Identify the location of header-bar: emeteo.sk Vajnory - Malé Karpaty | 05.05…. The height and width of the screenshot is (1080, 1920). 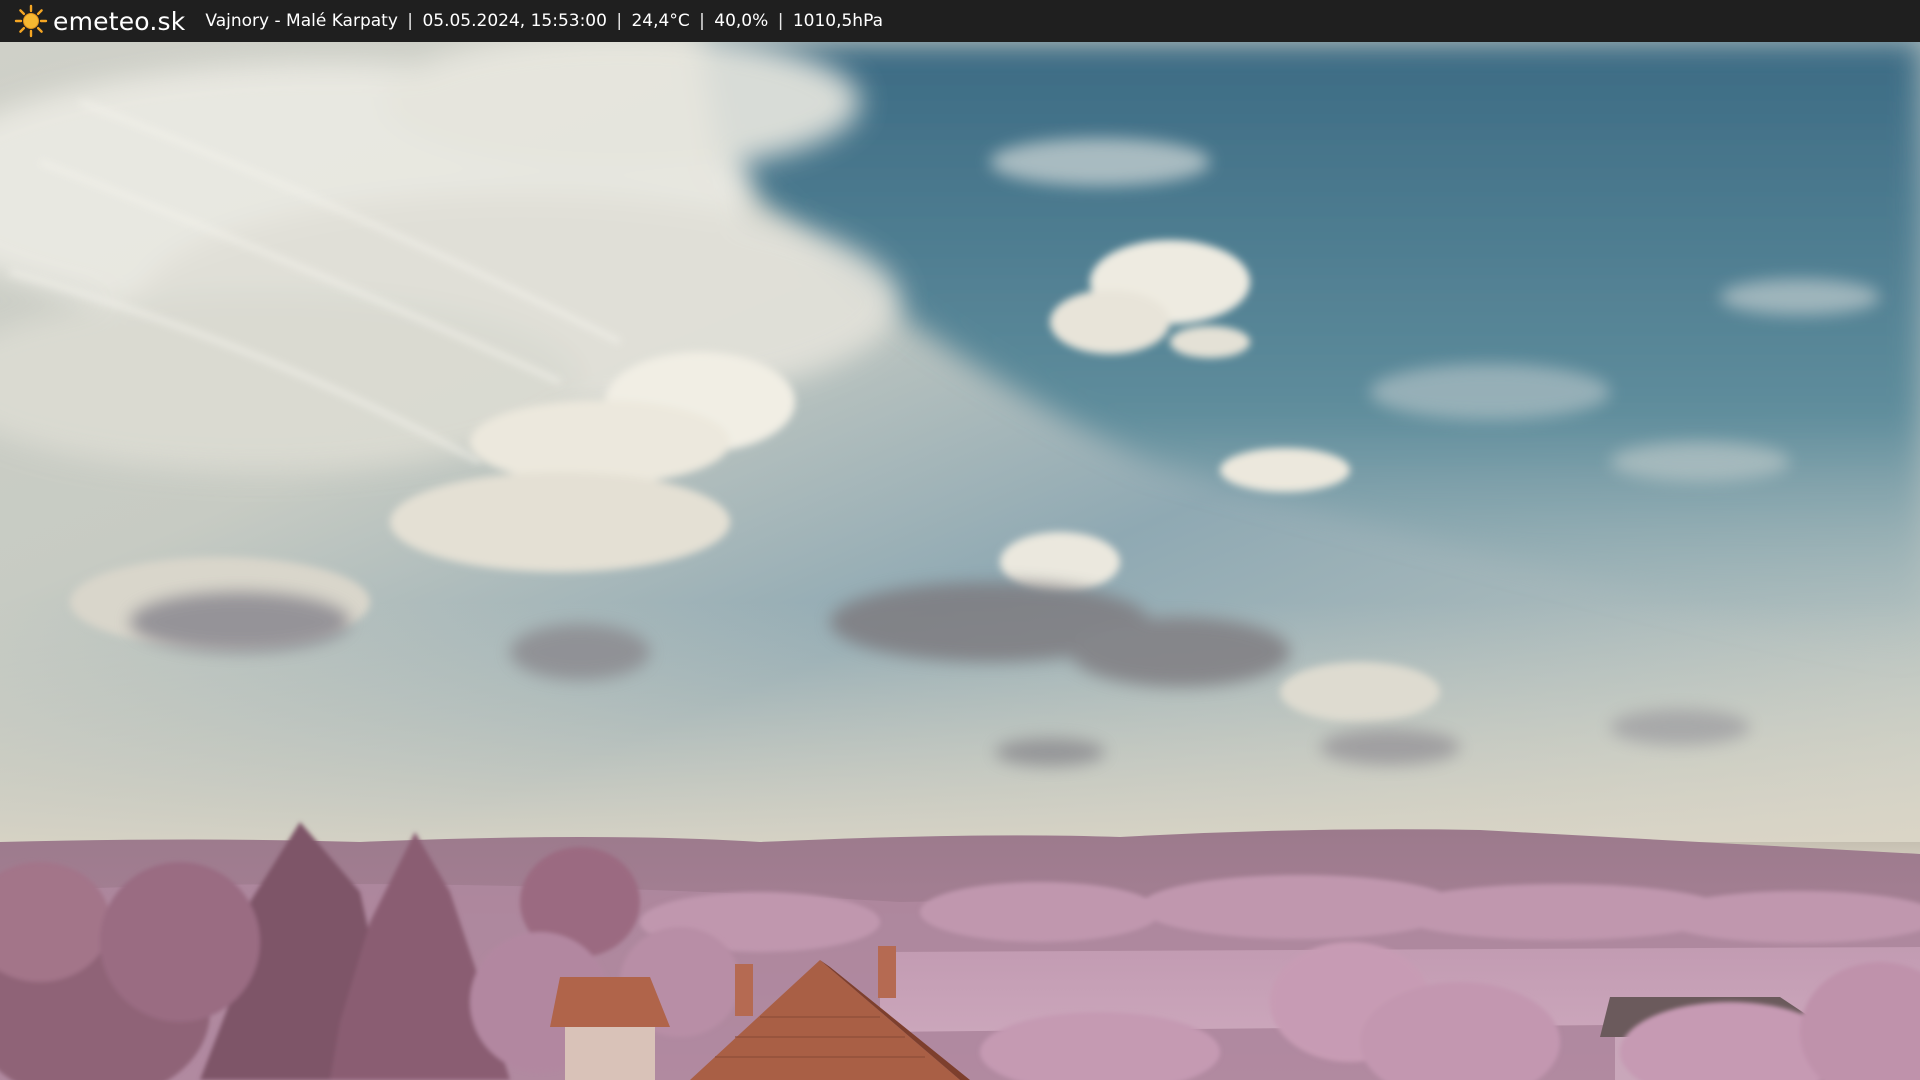
(960, 21).